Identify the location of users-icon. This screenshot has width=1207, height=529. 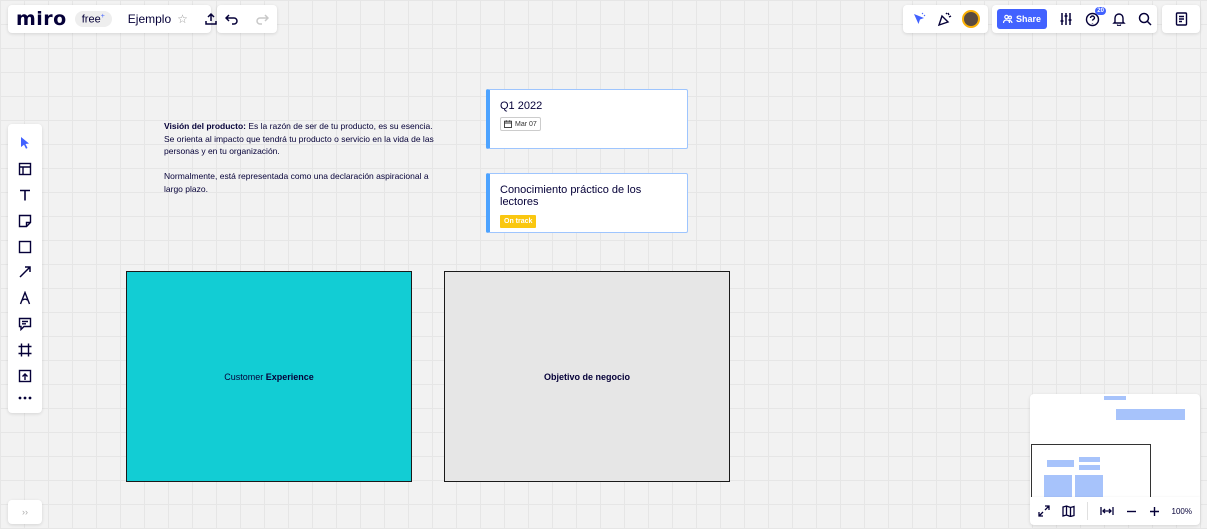
(1008, 19).